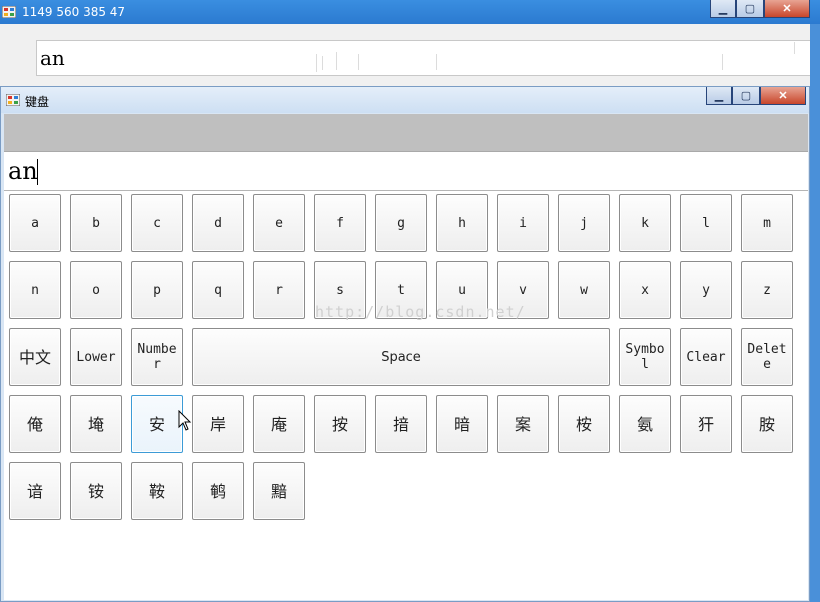 The height and width of the screenshot is (602, 820). Describe the element at coordinates (406, 133) in the screenshot. I see `keyboard-header-band` at that location.